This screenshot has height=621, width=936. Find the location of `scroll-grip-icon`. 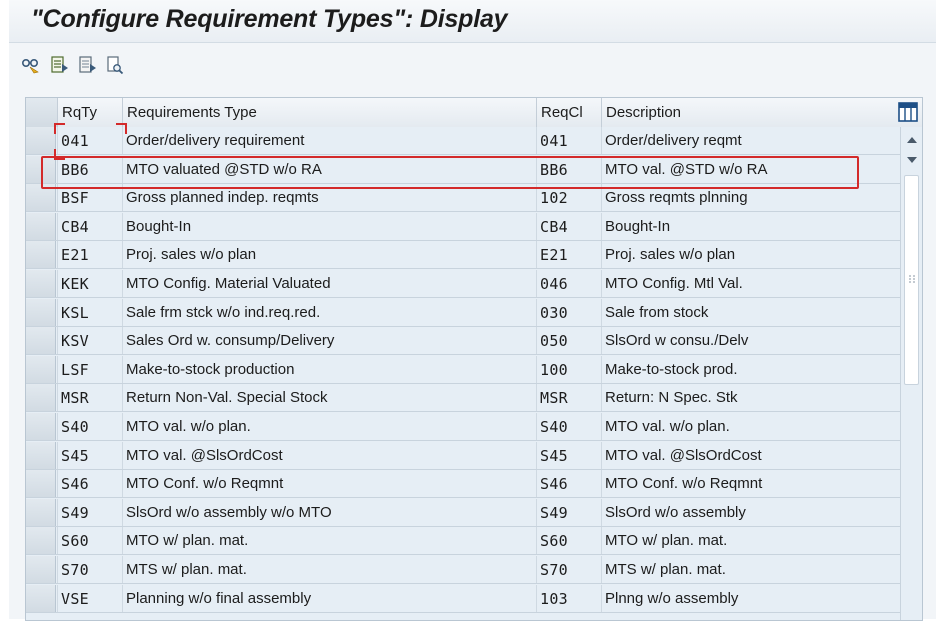

scroll-grip-icon is located at coordinates (912, 279).